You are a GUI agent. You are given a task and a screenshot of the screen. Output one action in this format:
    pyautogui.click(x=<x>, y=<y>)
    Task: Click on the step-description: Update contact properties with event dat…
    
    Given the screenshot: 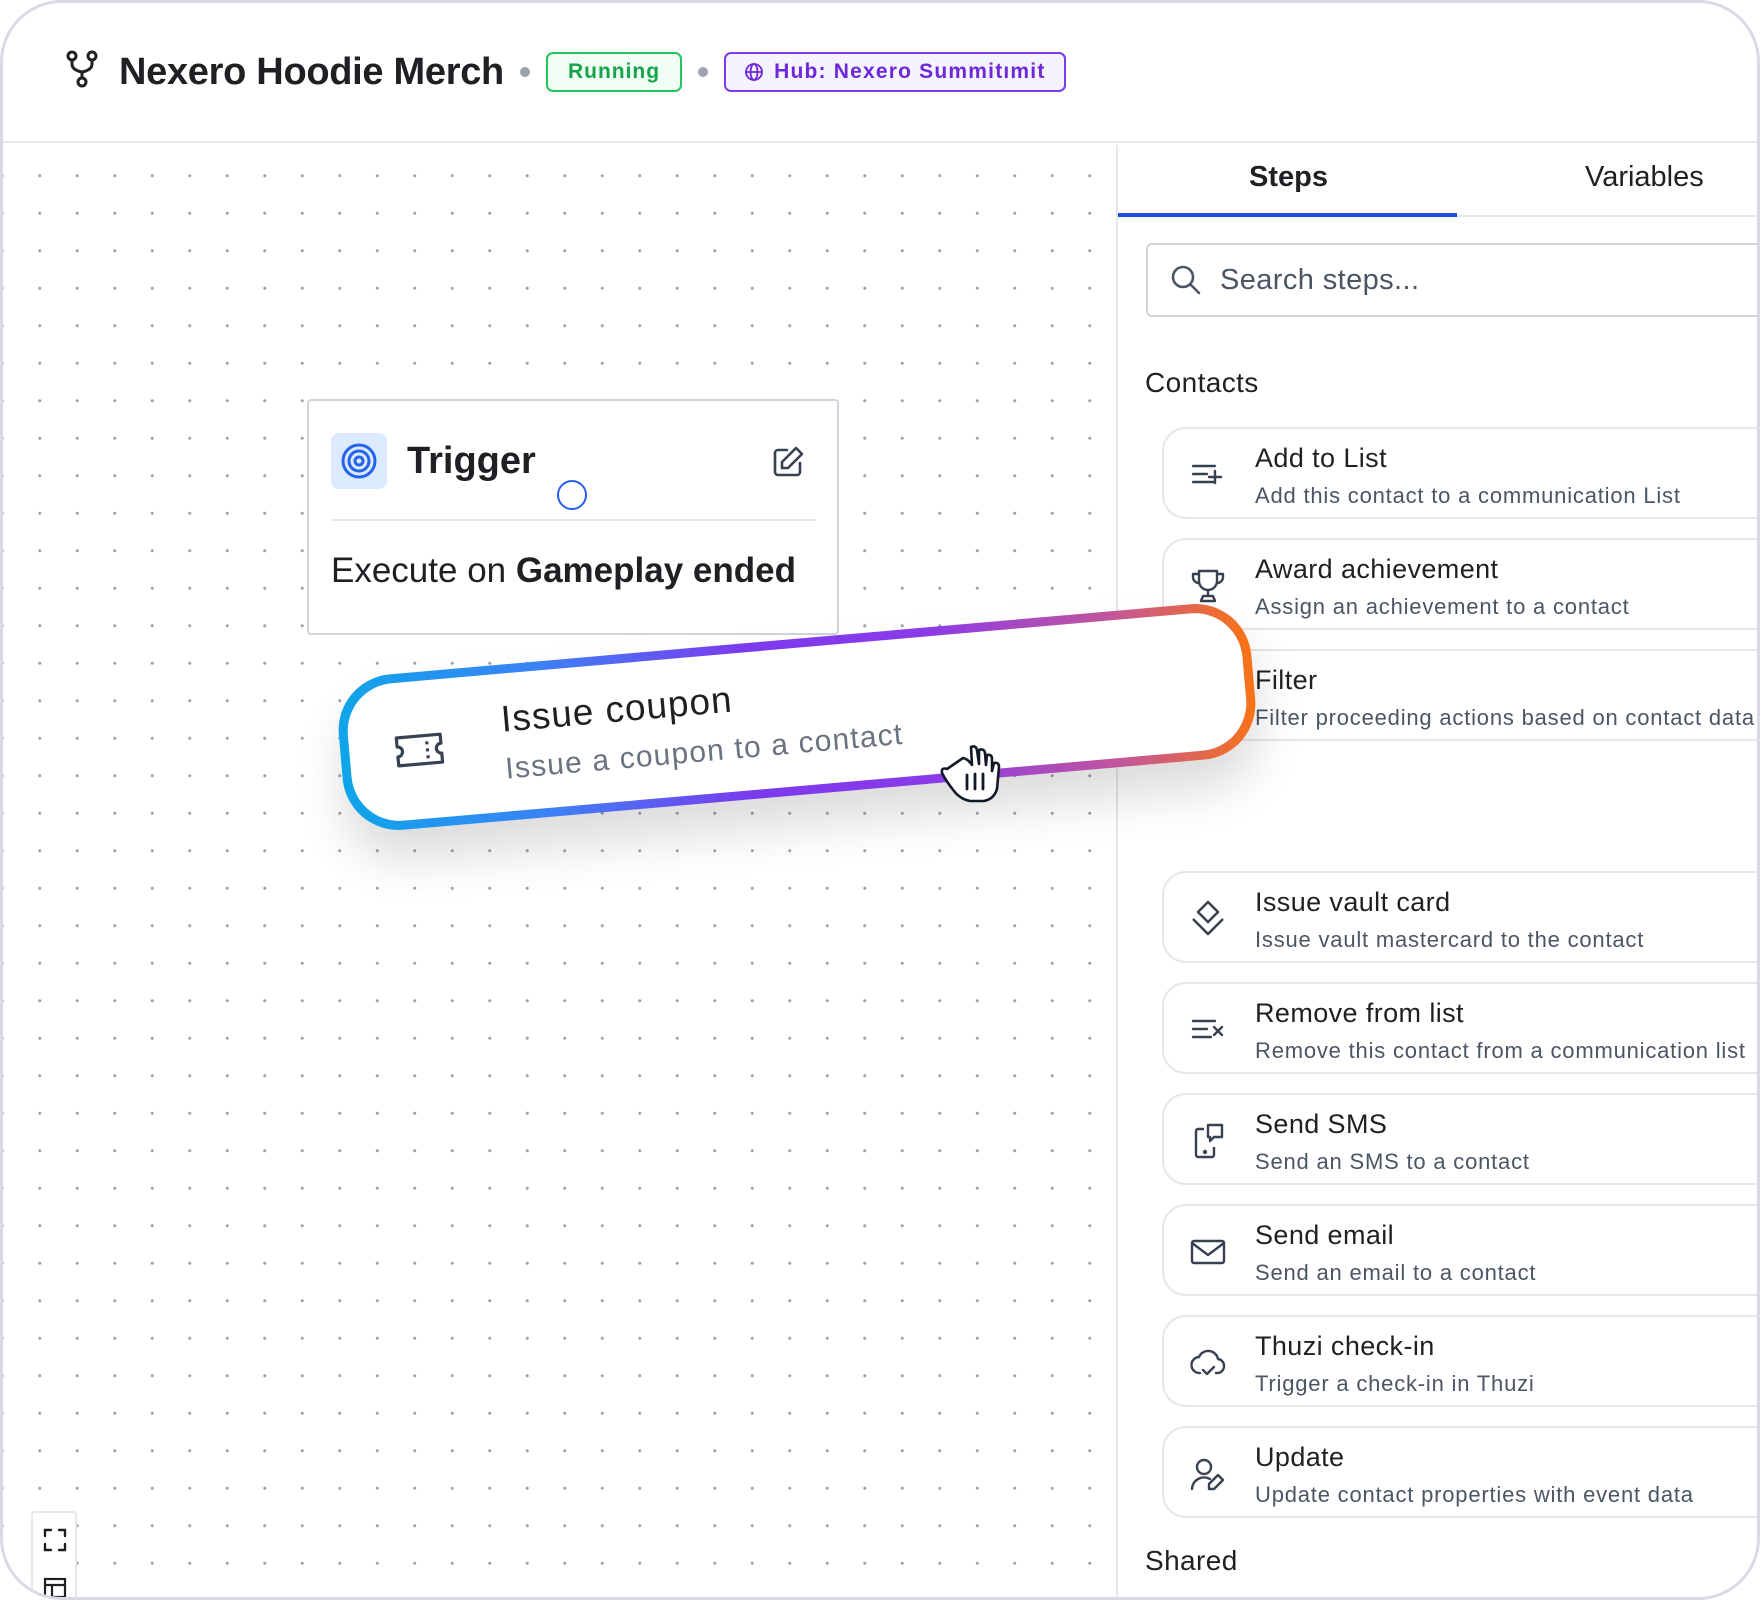 What is the action you would take?
    pyautogui.click(x=1474, y=1494)
    